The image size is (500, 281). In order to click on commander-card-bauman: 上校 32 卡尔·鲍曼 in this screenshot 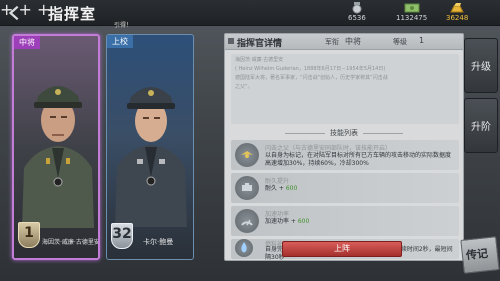, I will do `click(150, 147)`.